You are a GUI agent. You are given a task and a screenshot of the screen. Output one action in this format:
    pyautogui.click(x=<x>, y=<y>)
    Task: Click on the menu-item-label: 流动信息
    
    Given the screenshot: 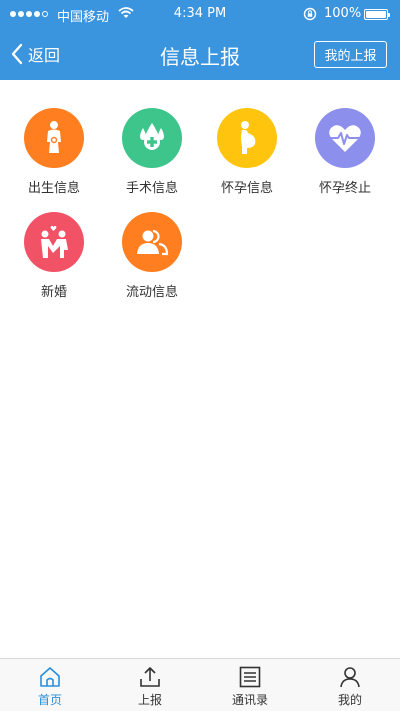 What is the action you would take?
    pyautogui.click(x=151, y=292)
    